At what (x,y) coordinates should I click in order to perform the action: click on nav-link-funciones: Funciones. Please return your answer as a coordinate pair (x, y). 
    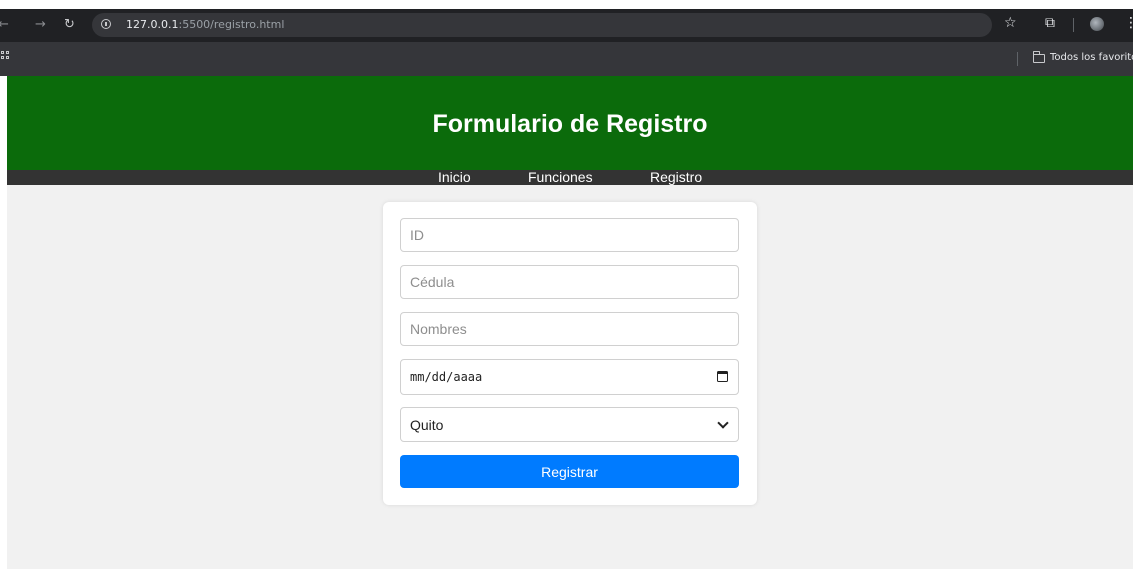
    Looking at the image, I should click on (560, 177).